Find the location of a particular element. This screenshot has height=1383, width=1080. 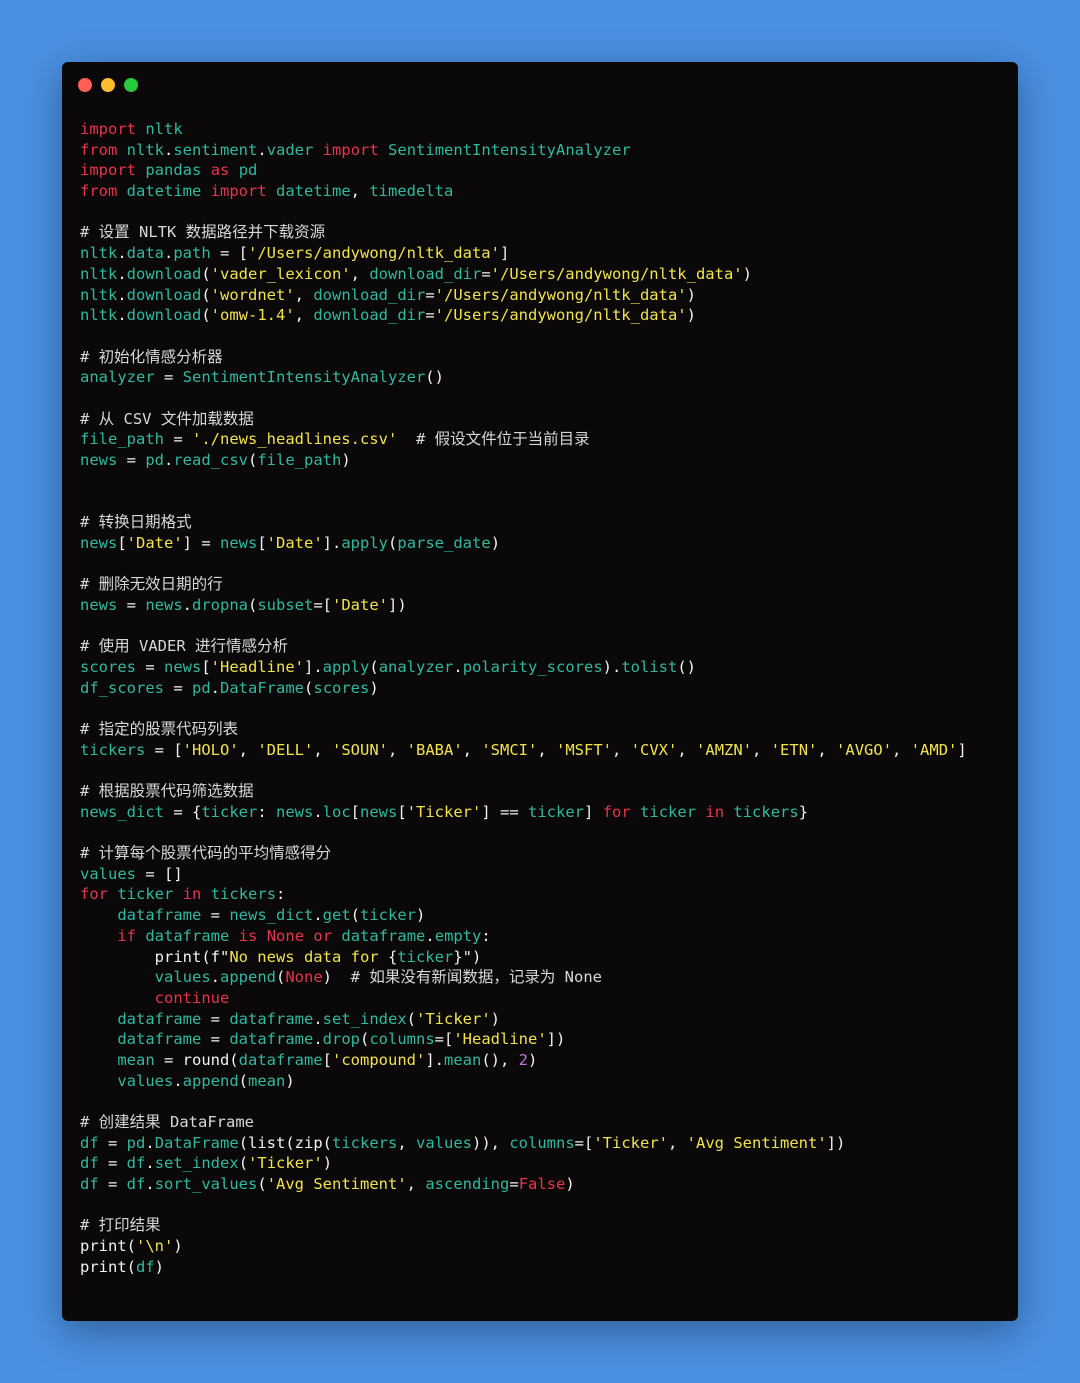

close-button is located at coordinates (85, 85).